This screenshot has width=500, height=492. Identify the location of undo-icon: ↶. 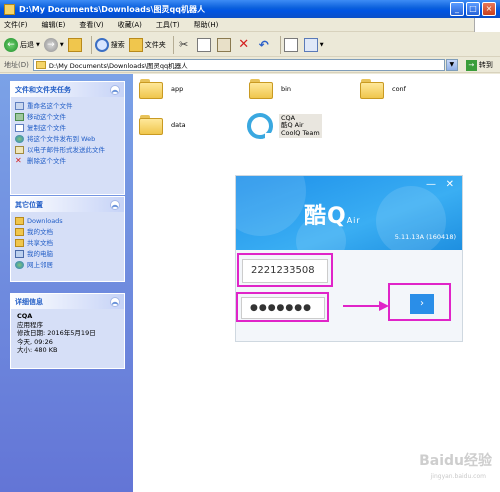
(263, 44).